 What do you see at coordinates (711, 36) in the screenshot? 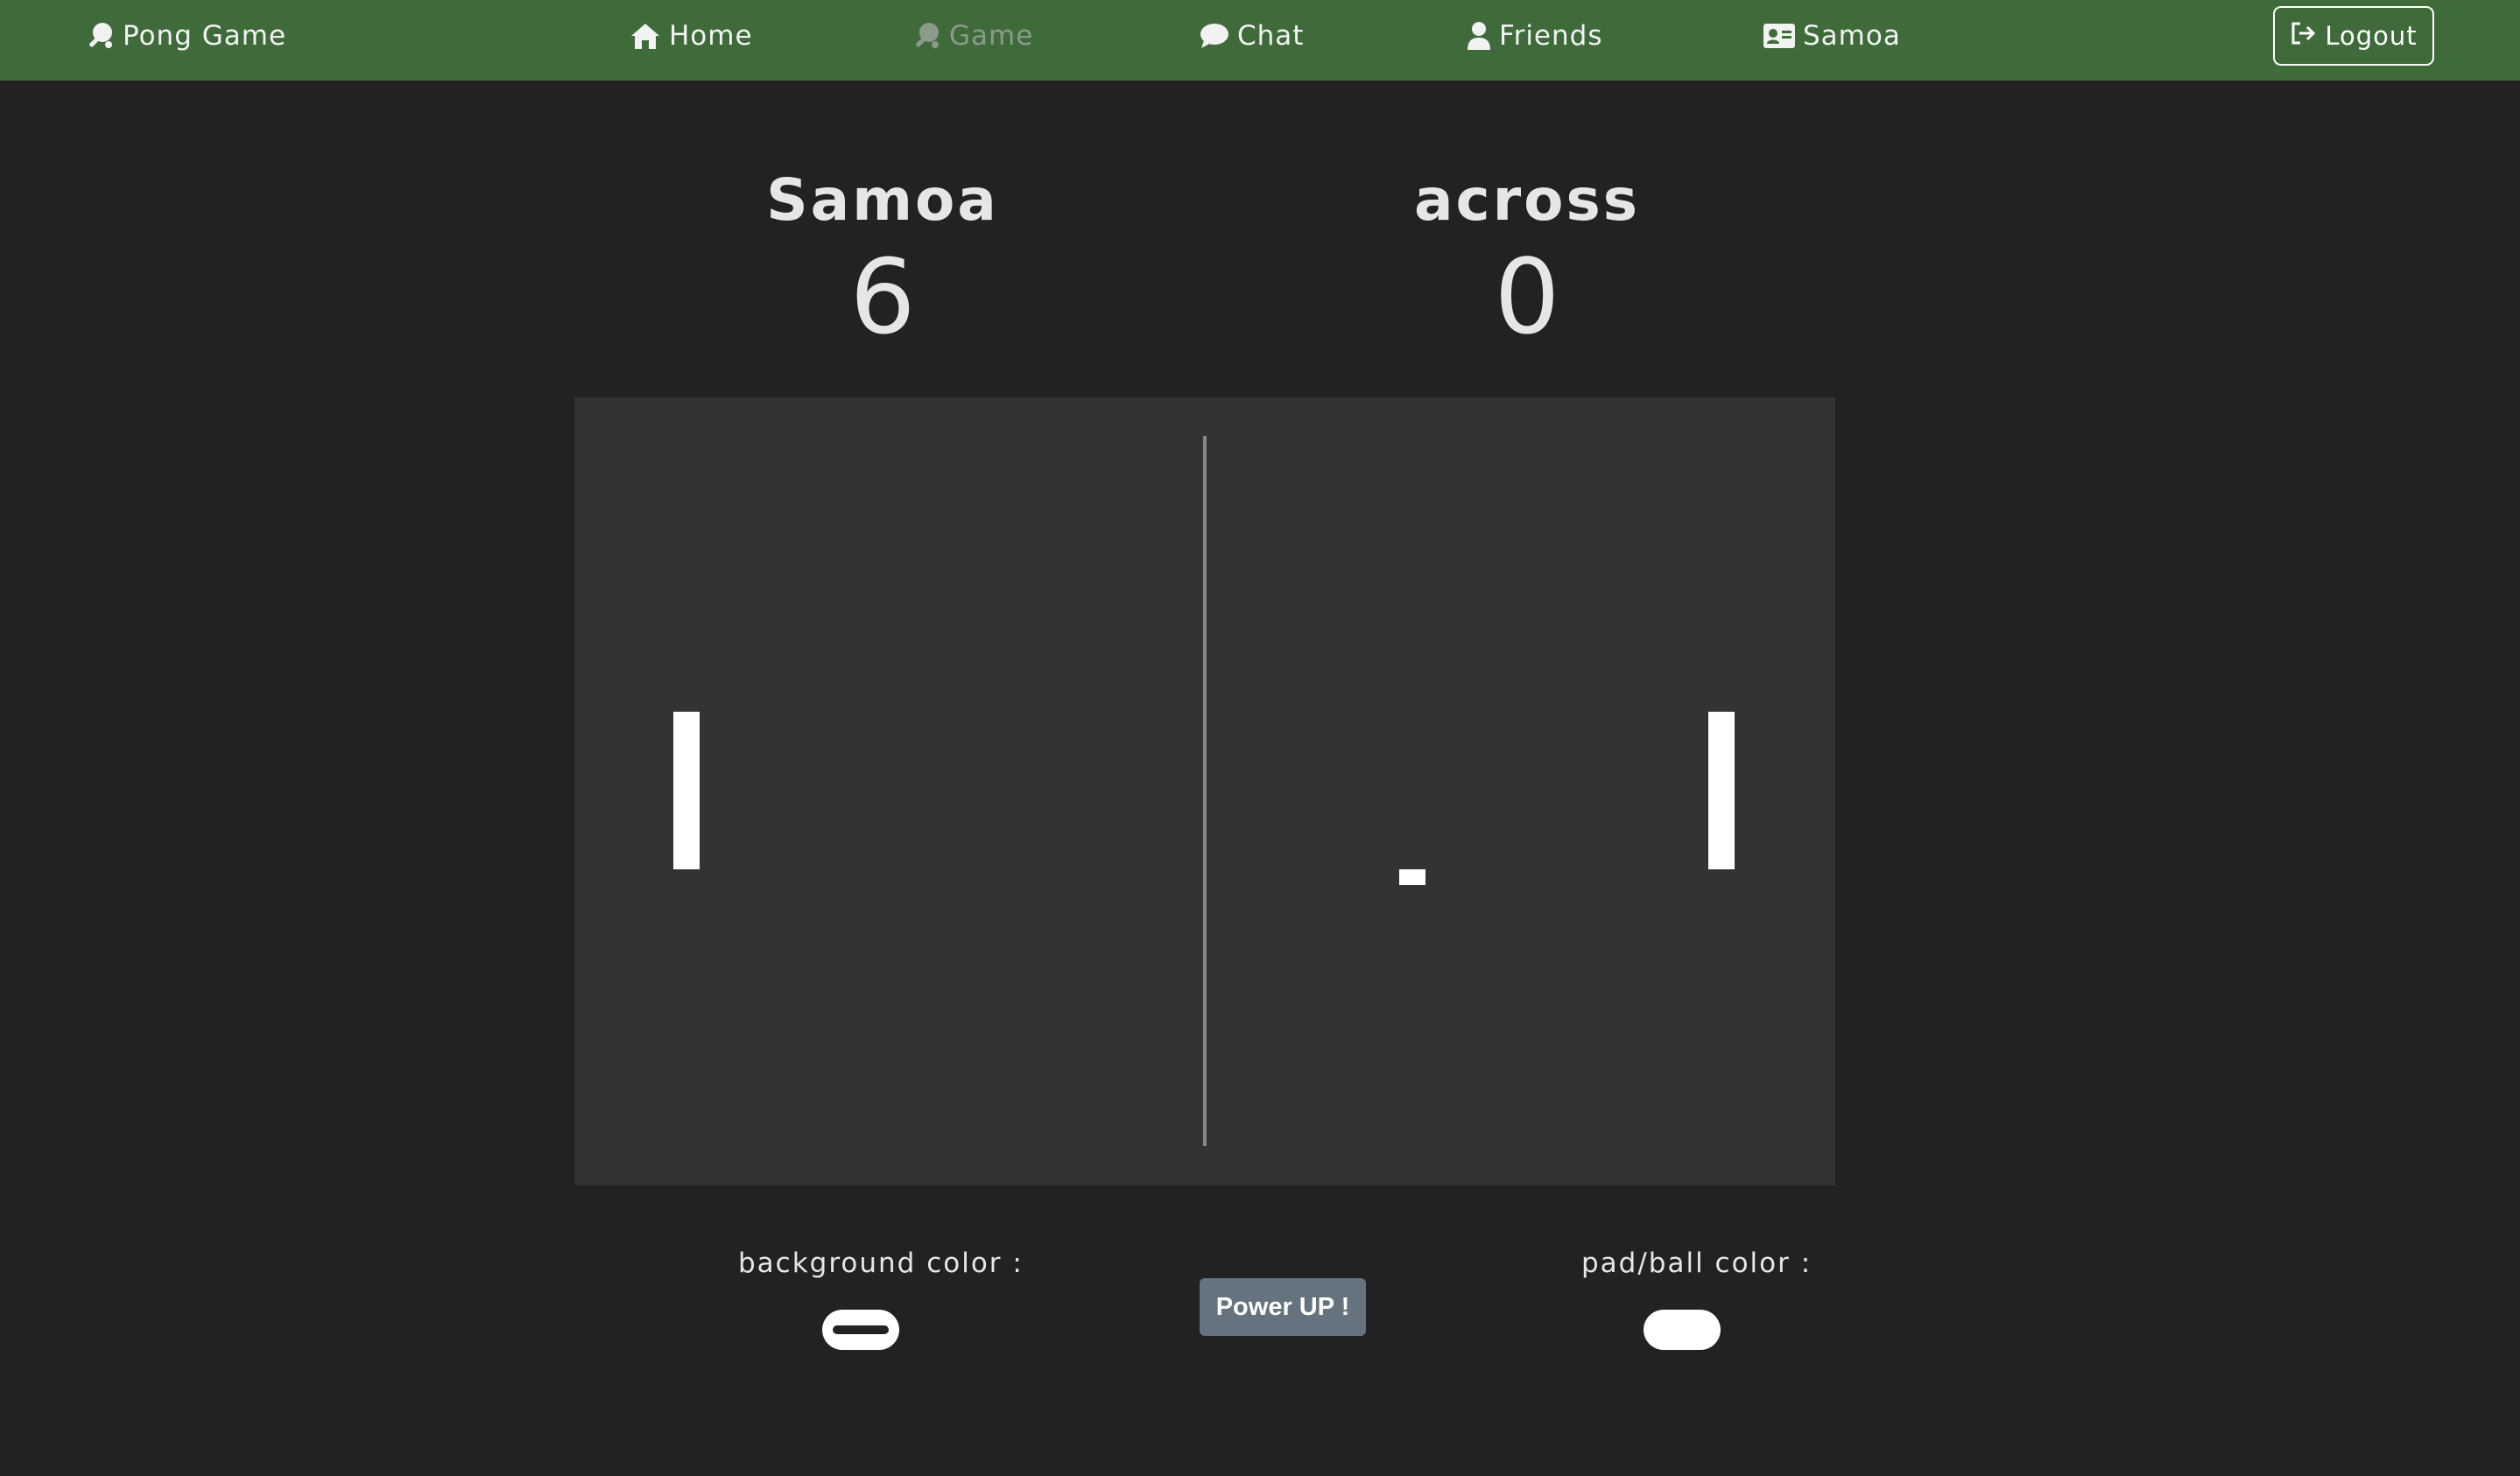
I see `nav-item-label: Home` at bounding box center [711, 36].